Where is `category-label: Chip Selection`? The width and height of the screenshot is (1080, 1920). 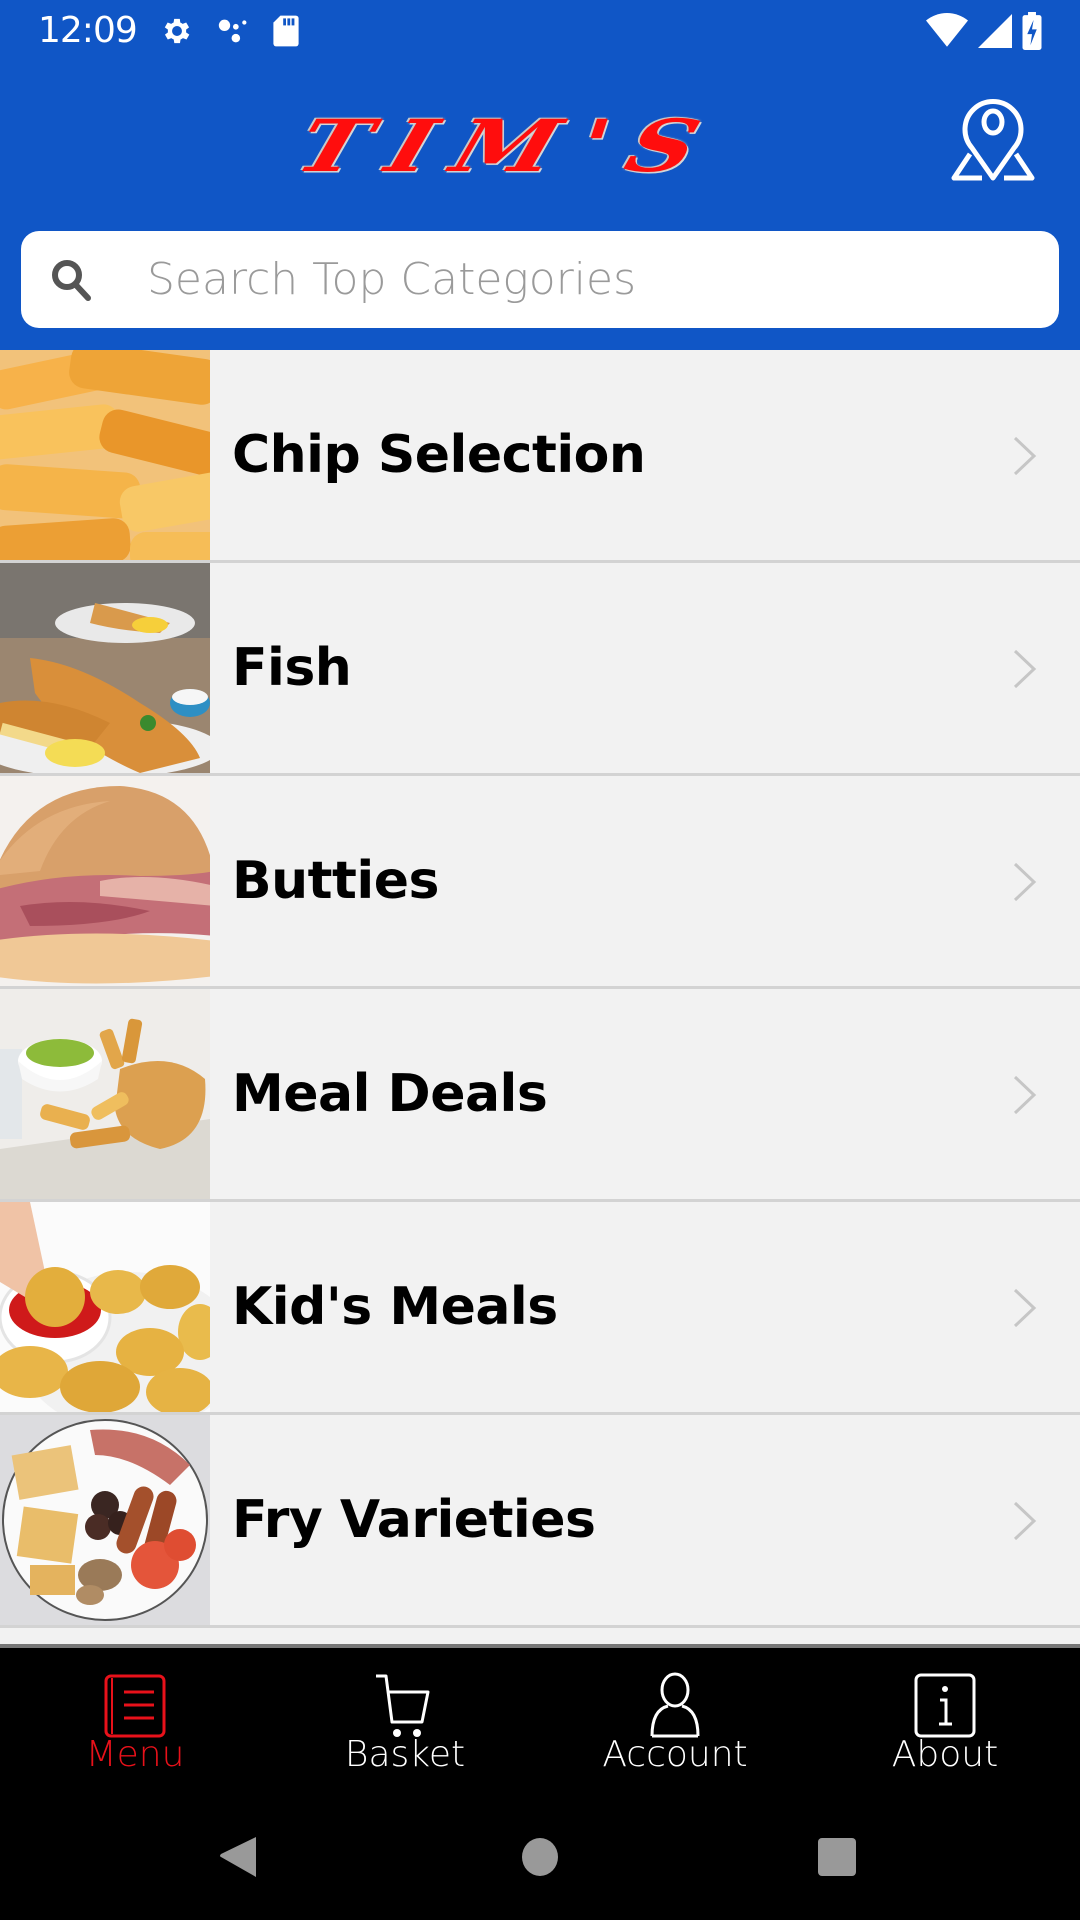 category-label: Chip Selection is located at coordinates (439, 455).